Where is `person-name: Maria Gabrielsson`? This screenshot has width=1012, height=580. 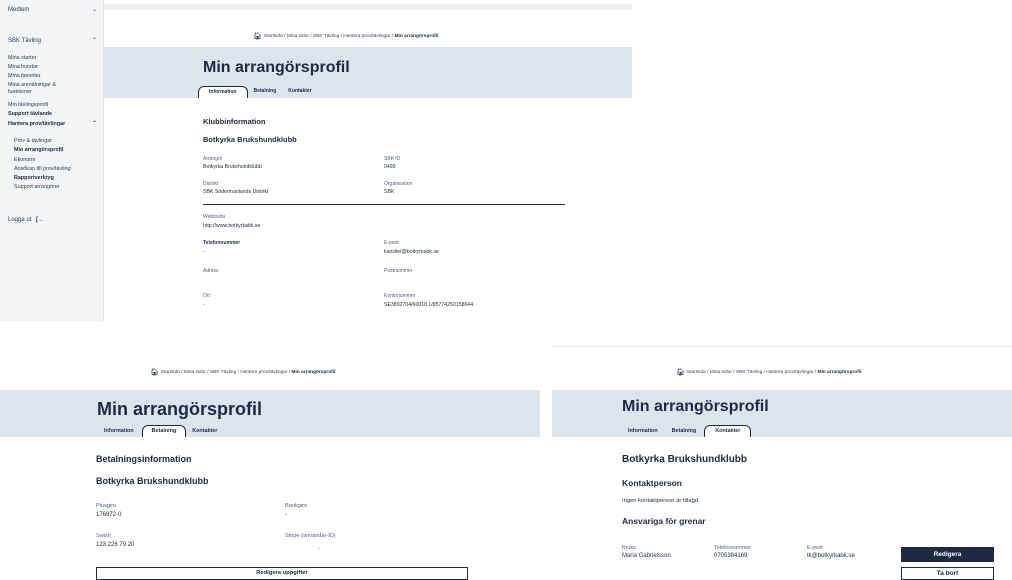
person-name: Maria Gabrielsson is located at coordinates (646, 556).